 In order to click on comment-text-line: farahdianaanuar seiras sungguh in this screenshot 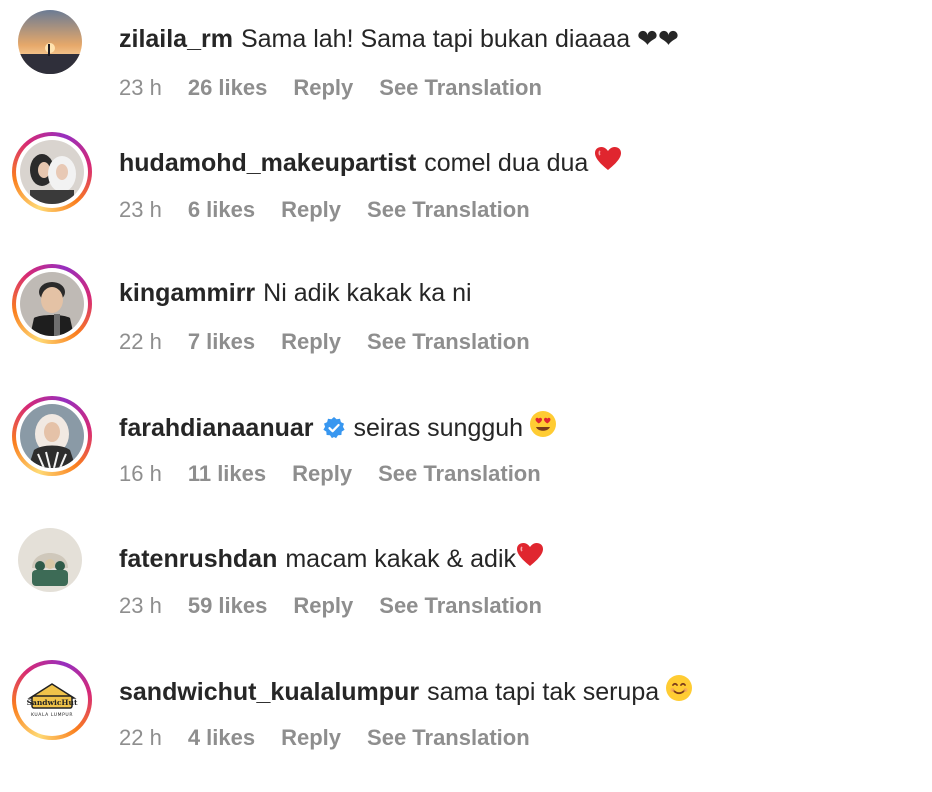, I will do `click(338, 427)`.